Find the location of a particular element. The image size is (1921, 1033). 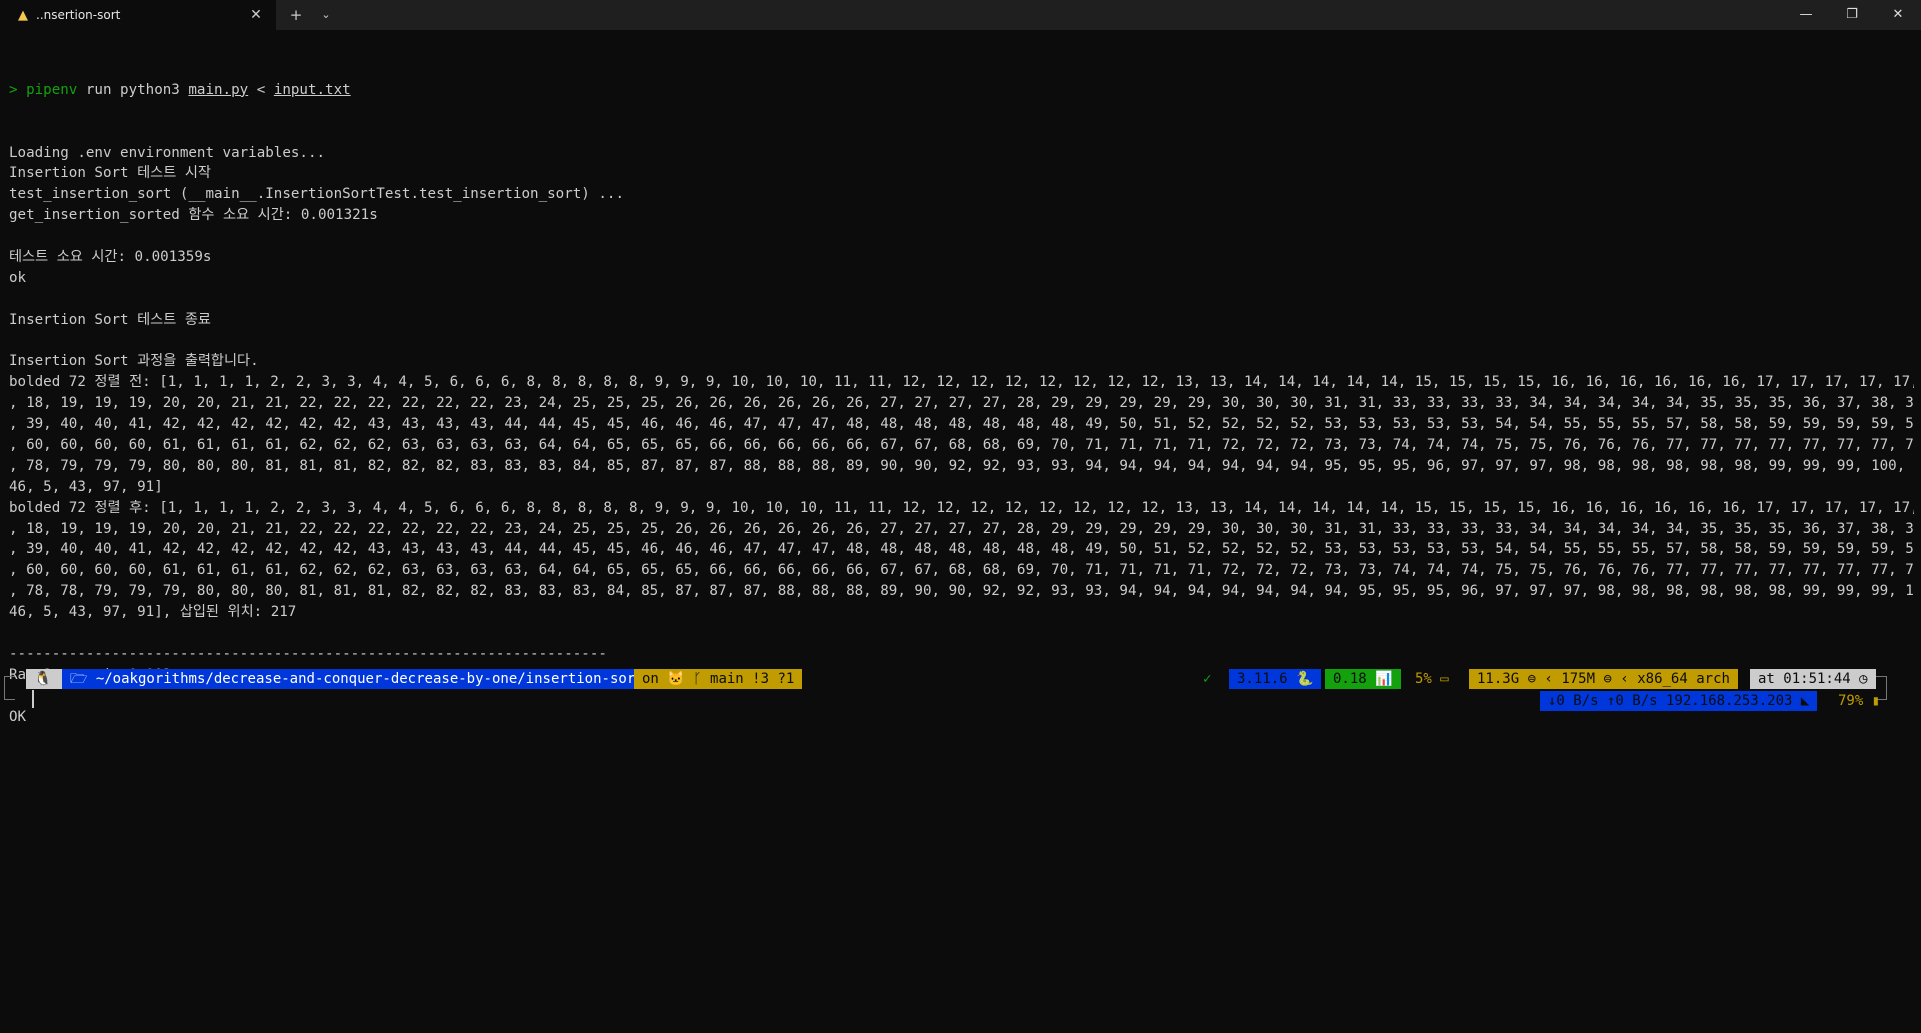

command-program: pipenv is located at coordinates (47, 89).